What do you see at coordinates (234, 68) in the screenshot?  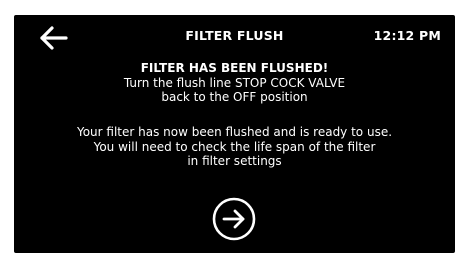 I see `headline-text: FILTER HAS BEEN FLUSHED!` at bounding box center [234, 68].